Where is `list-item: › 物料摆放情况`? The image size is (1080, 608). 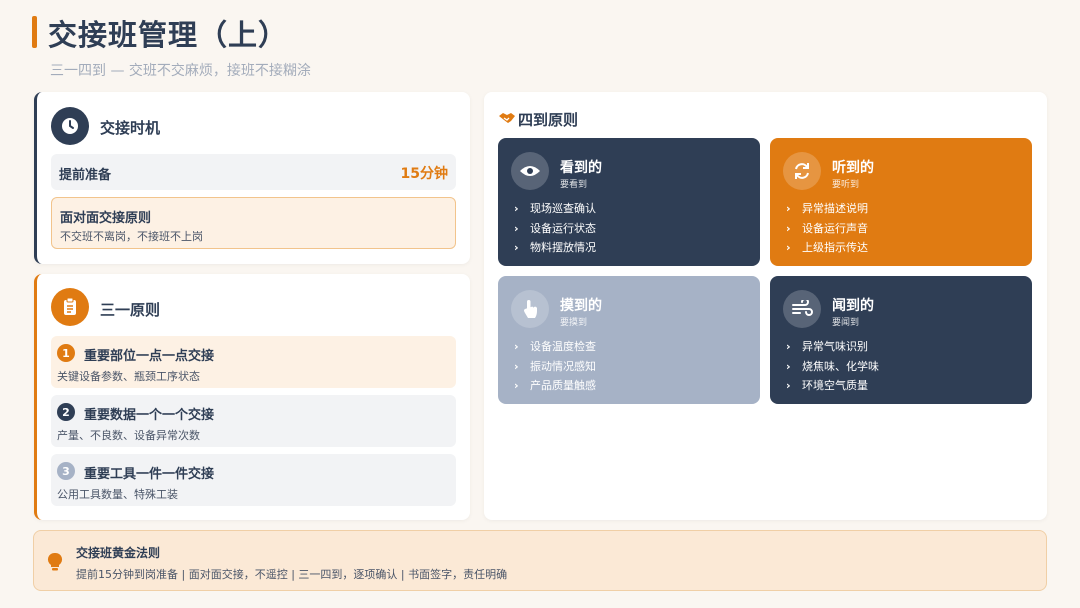
list-item: › 物料摆放情况 is located at coordinates (555, 248).